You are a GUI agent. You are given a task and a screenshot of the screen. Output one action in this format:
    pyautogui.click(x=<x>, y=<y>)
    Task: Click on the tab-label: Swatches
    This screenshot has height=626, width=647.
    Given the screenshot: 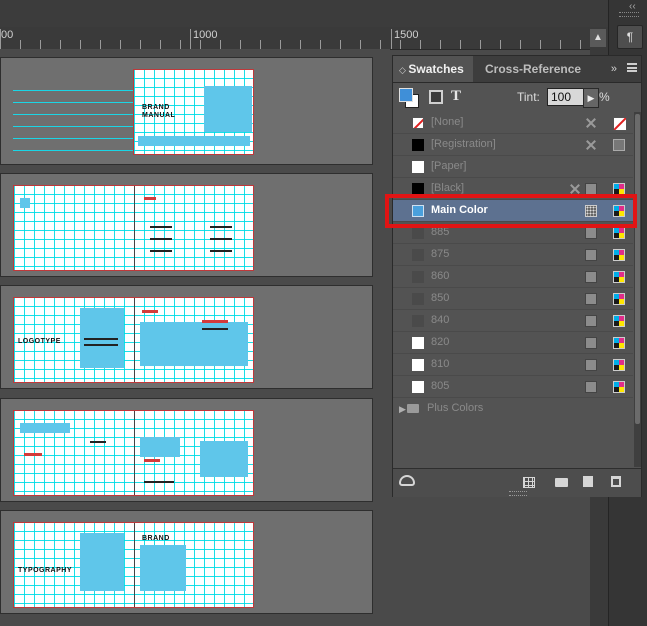 What is the action you would take?
    pyautogui.click(x=436, y=69)
    